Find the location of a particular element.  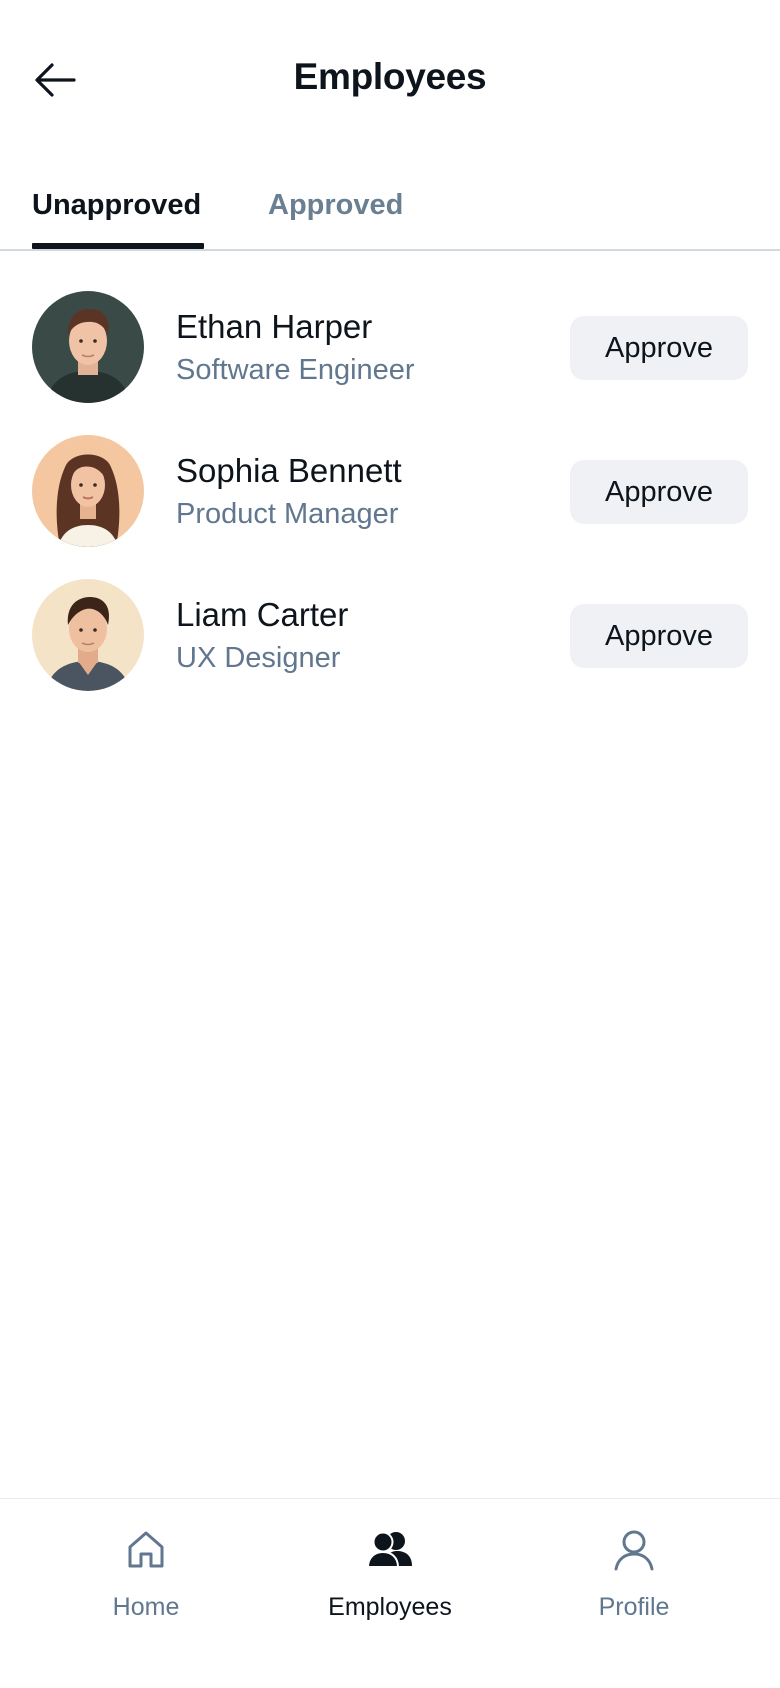

home-icon is located at coordinates (146, 1549).